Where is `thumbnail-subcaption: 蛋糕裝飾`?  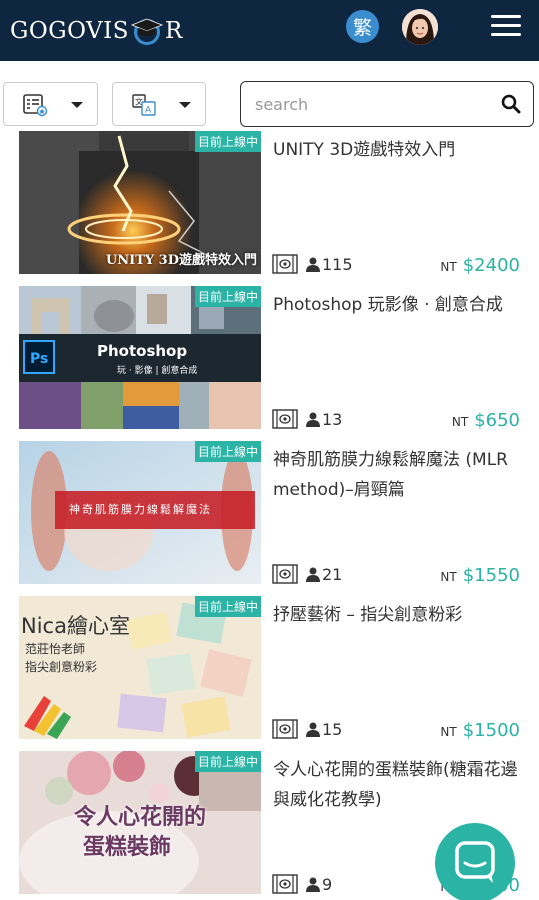
thumbnail-subcaption: 蛋糕裝飾 is located at coordinates (127, 847).